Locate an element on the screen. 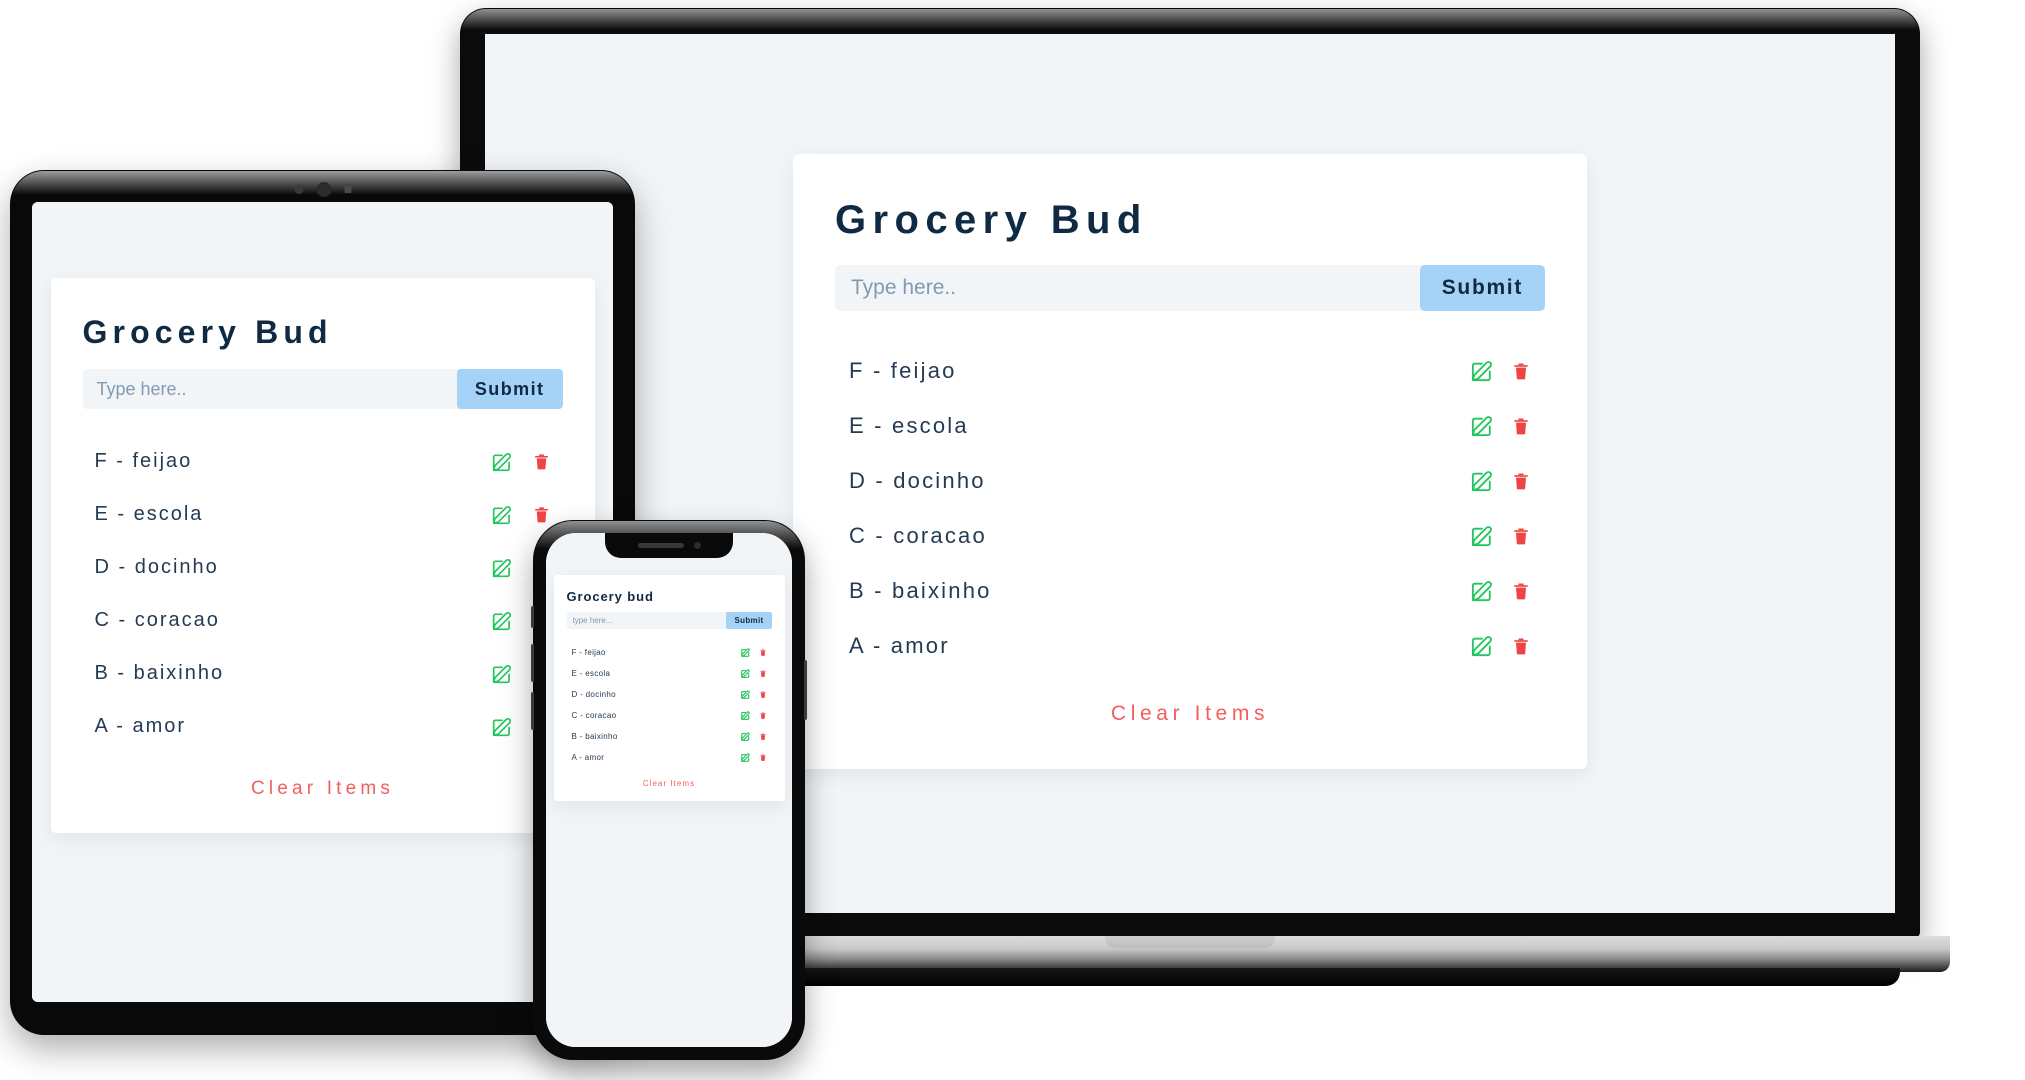 The height and width of the screenshot is (1080, 2025). page-title: Grocery bud is located at coordinates (610, 596).